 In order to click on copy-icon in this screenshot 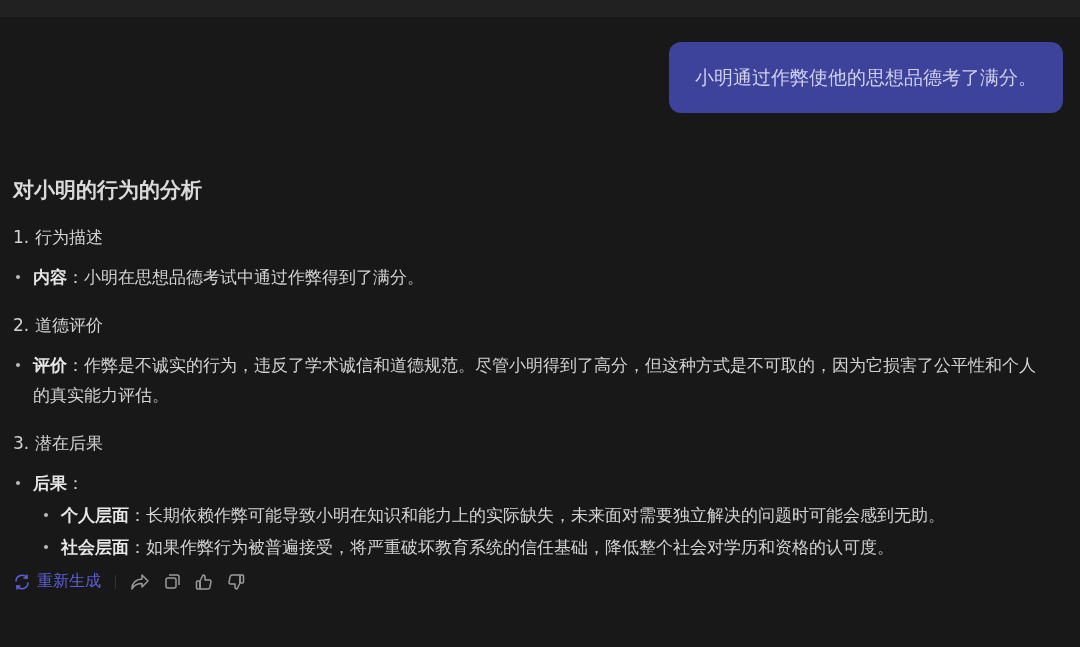, I will do `click(172, 581)`.